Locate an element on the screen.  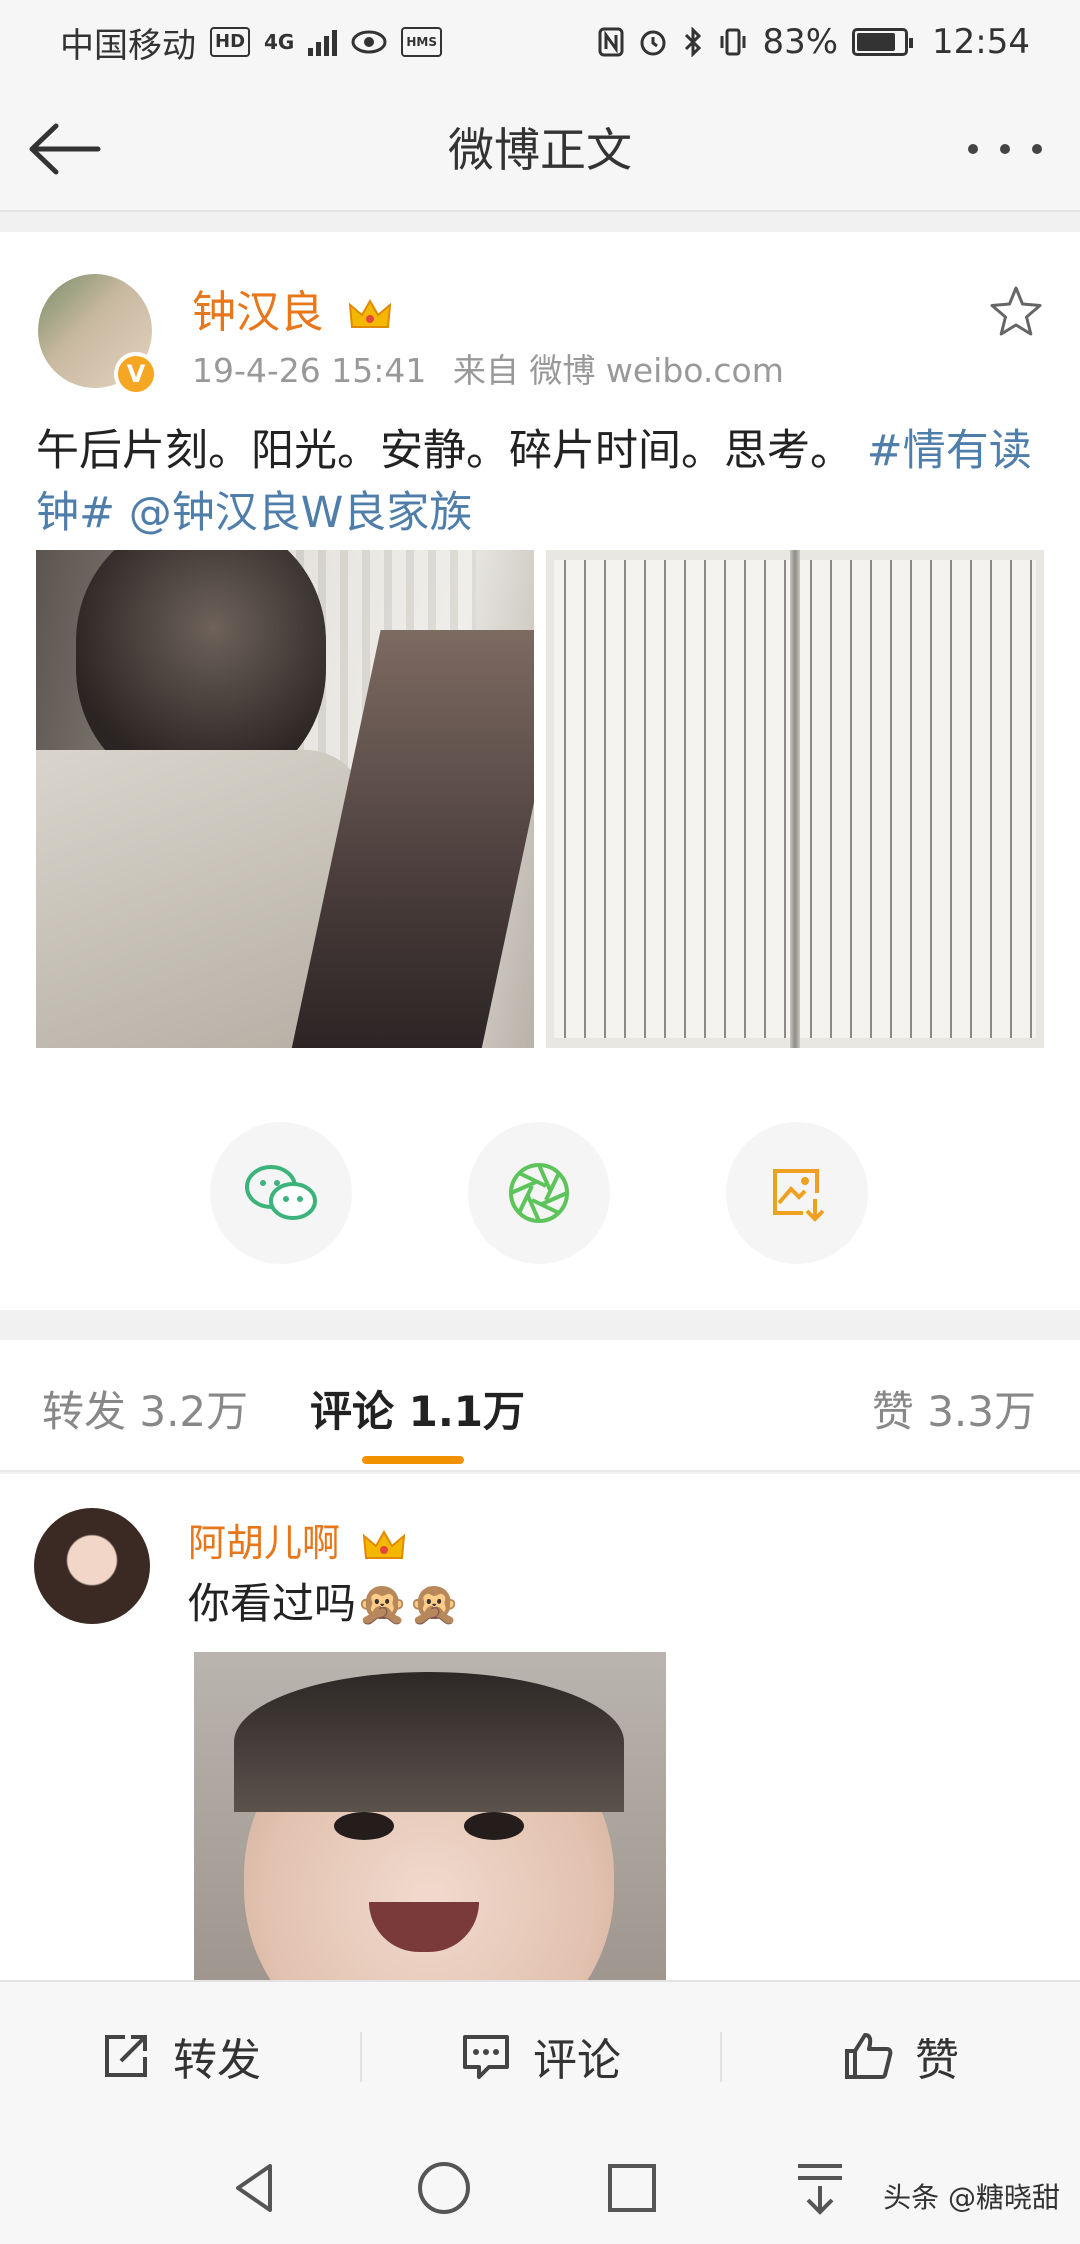
comment-button: 评论 is located at coordinates (540, 2056).